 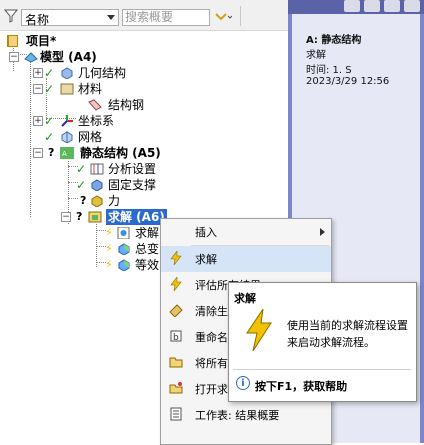 What do you see at coordinates (322, 369) in the screenshot?
I see `tooltip-divider` at bounding box center [322, 369].